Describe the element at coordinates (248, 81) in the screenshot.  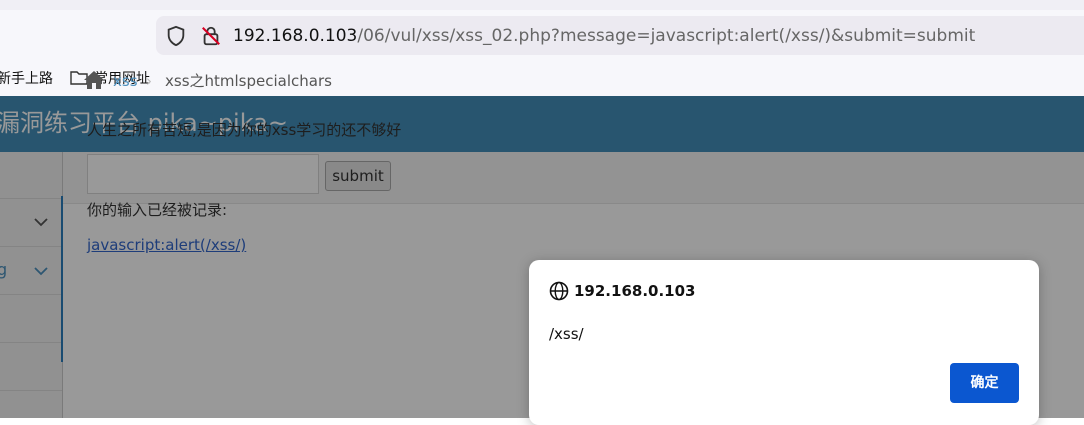
I see `breadcrumb-current: xss之htmlspecialchars` at that location.